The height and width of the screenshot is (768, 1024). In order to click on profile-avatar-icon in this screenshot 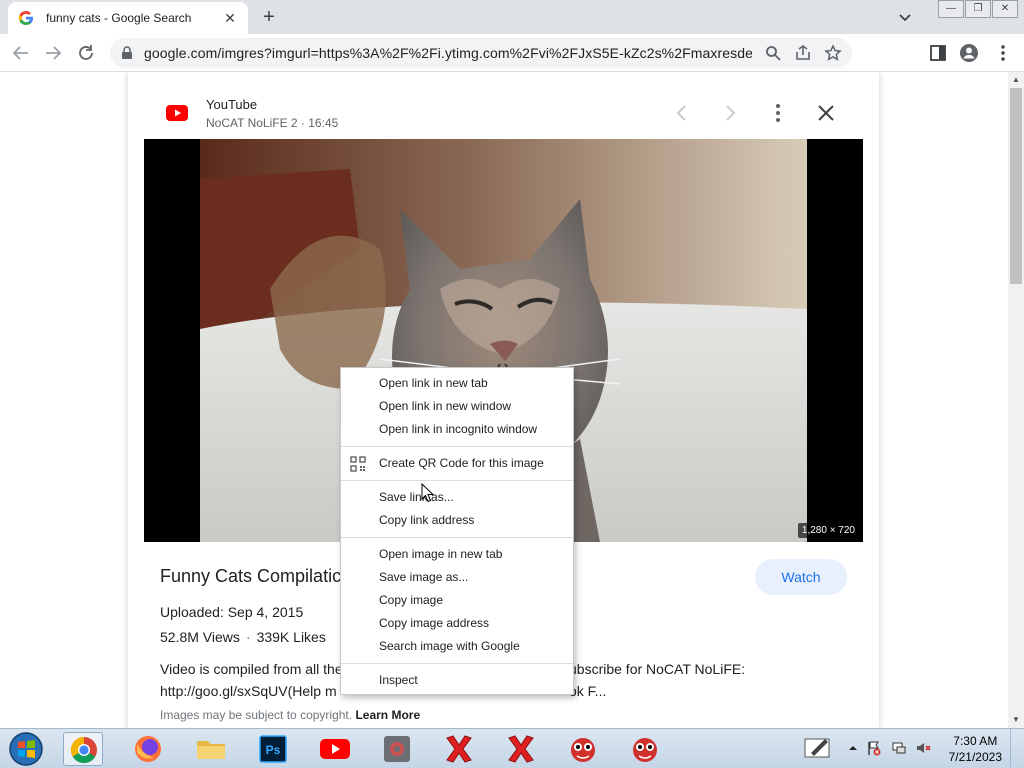, I will do `click(969, 53)`.